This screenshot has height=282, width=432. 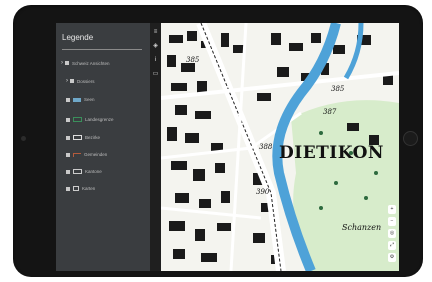 I want to click on elevation-label: 388, so click(x=266, y=147).